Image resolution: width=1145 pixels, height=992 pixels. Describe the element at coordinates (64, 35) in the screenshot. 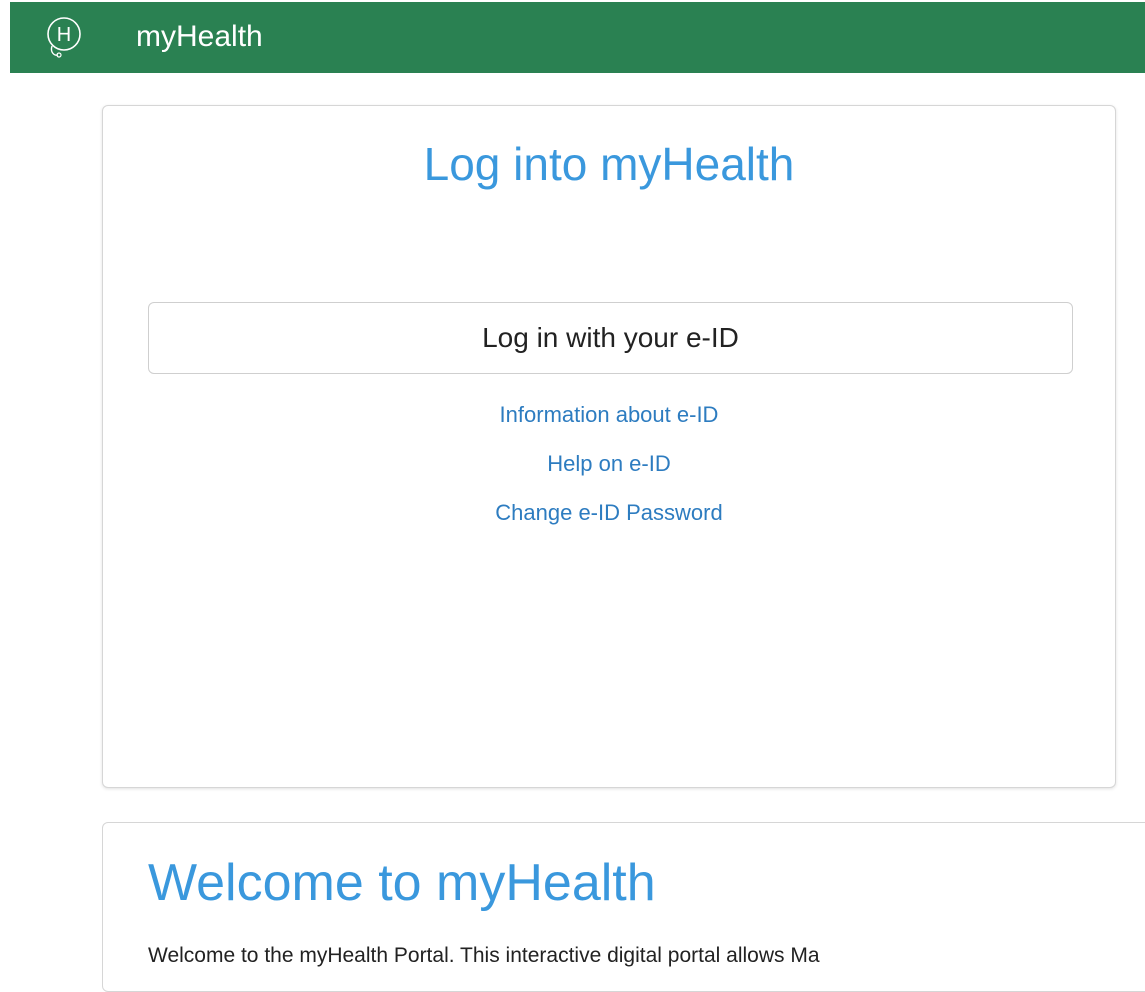

I see `logo-letter: H` at that location.